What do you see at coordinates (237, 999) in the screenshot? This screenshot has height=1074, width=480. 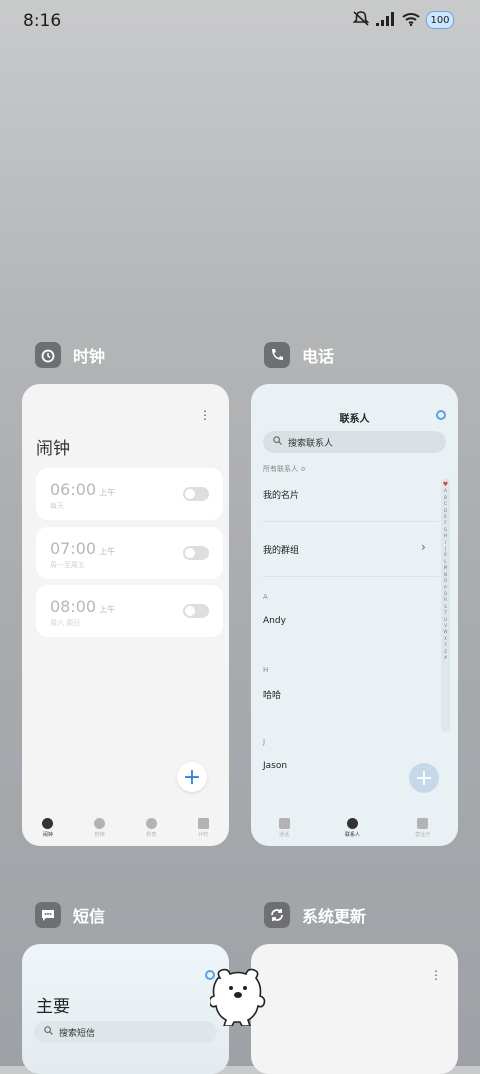 I see `bear-sticker-icon` at bounding box center [237, 999].